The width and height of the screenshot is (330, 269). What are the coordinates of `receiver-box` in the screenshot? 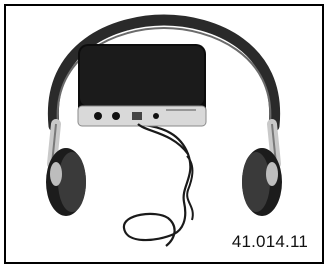 It's located at (142, 85).